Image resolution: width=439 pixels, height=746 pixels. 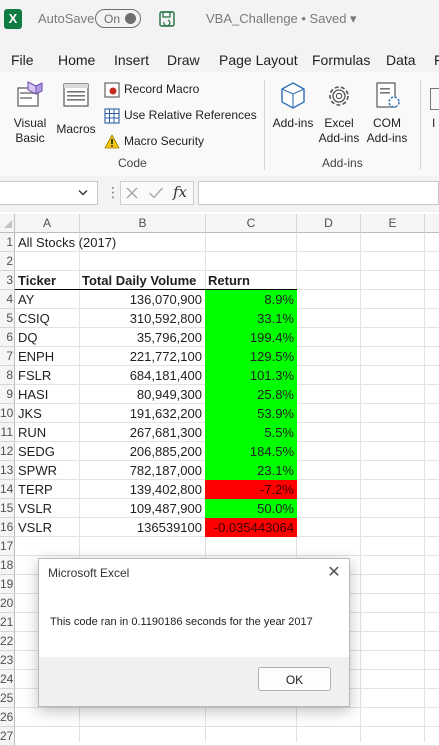 What do you see at coordinates (183, 60) in the screenshot?
I see `tab-draw: Draw` at bounding box center [183, 60].